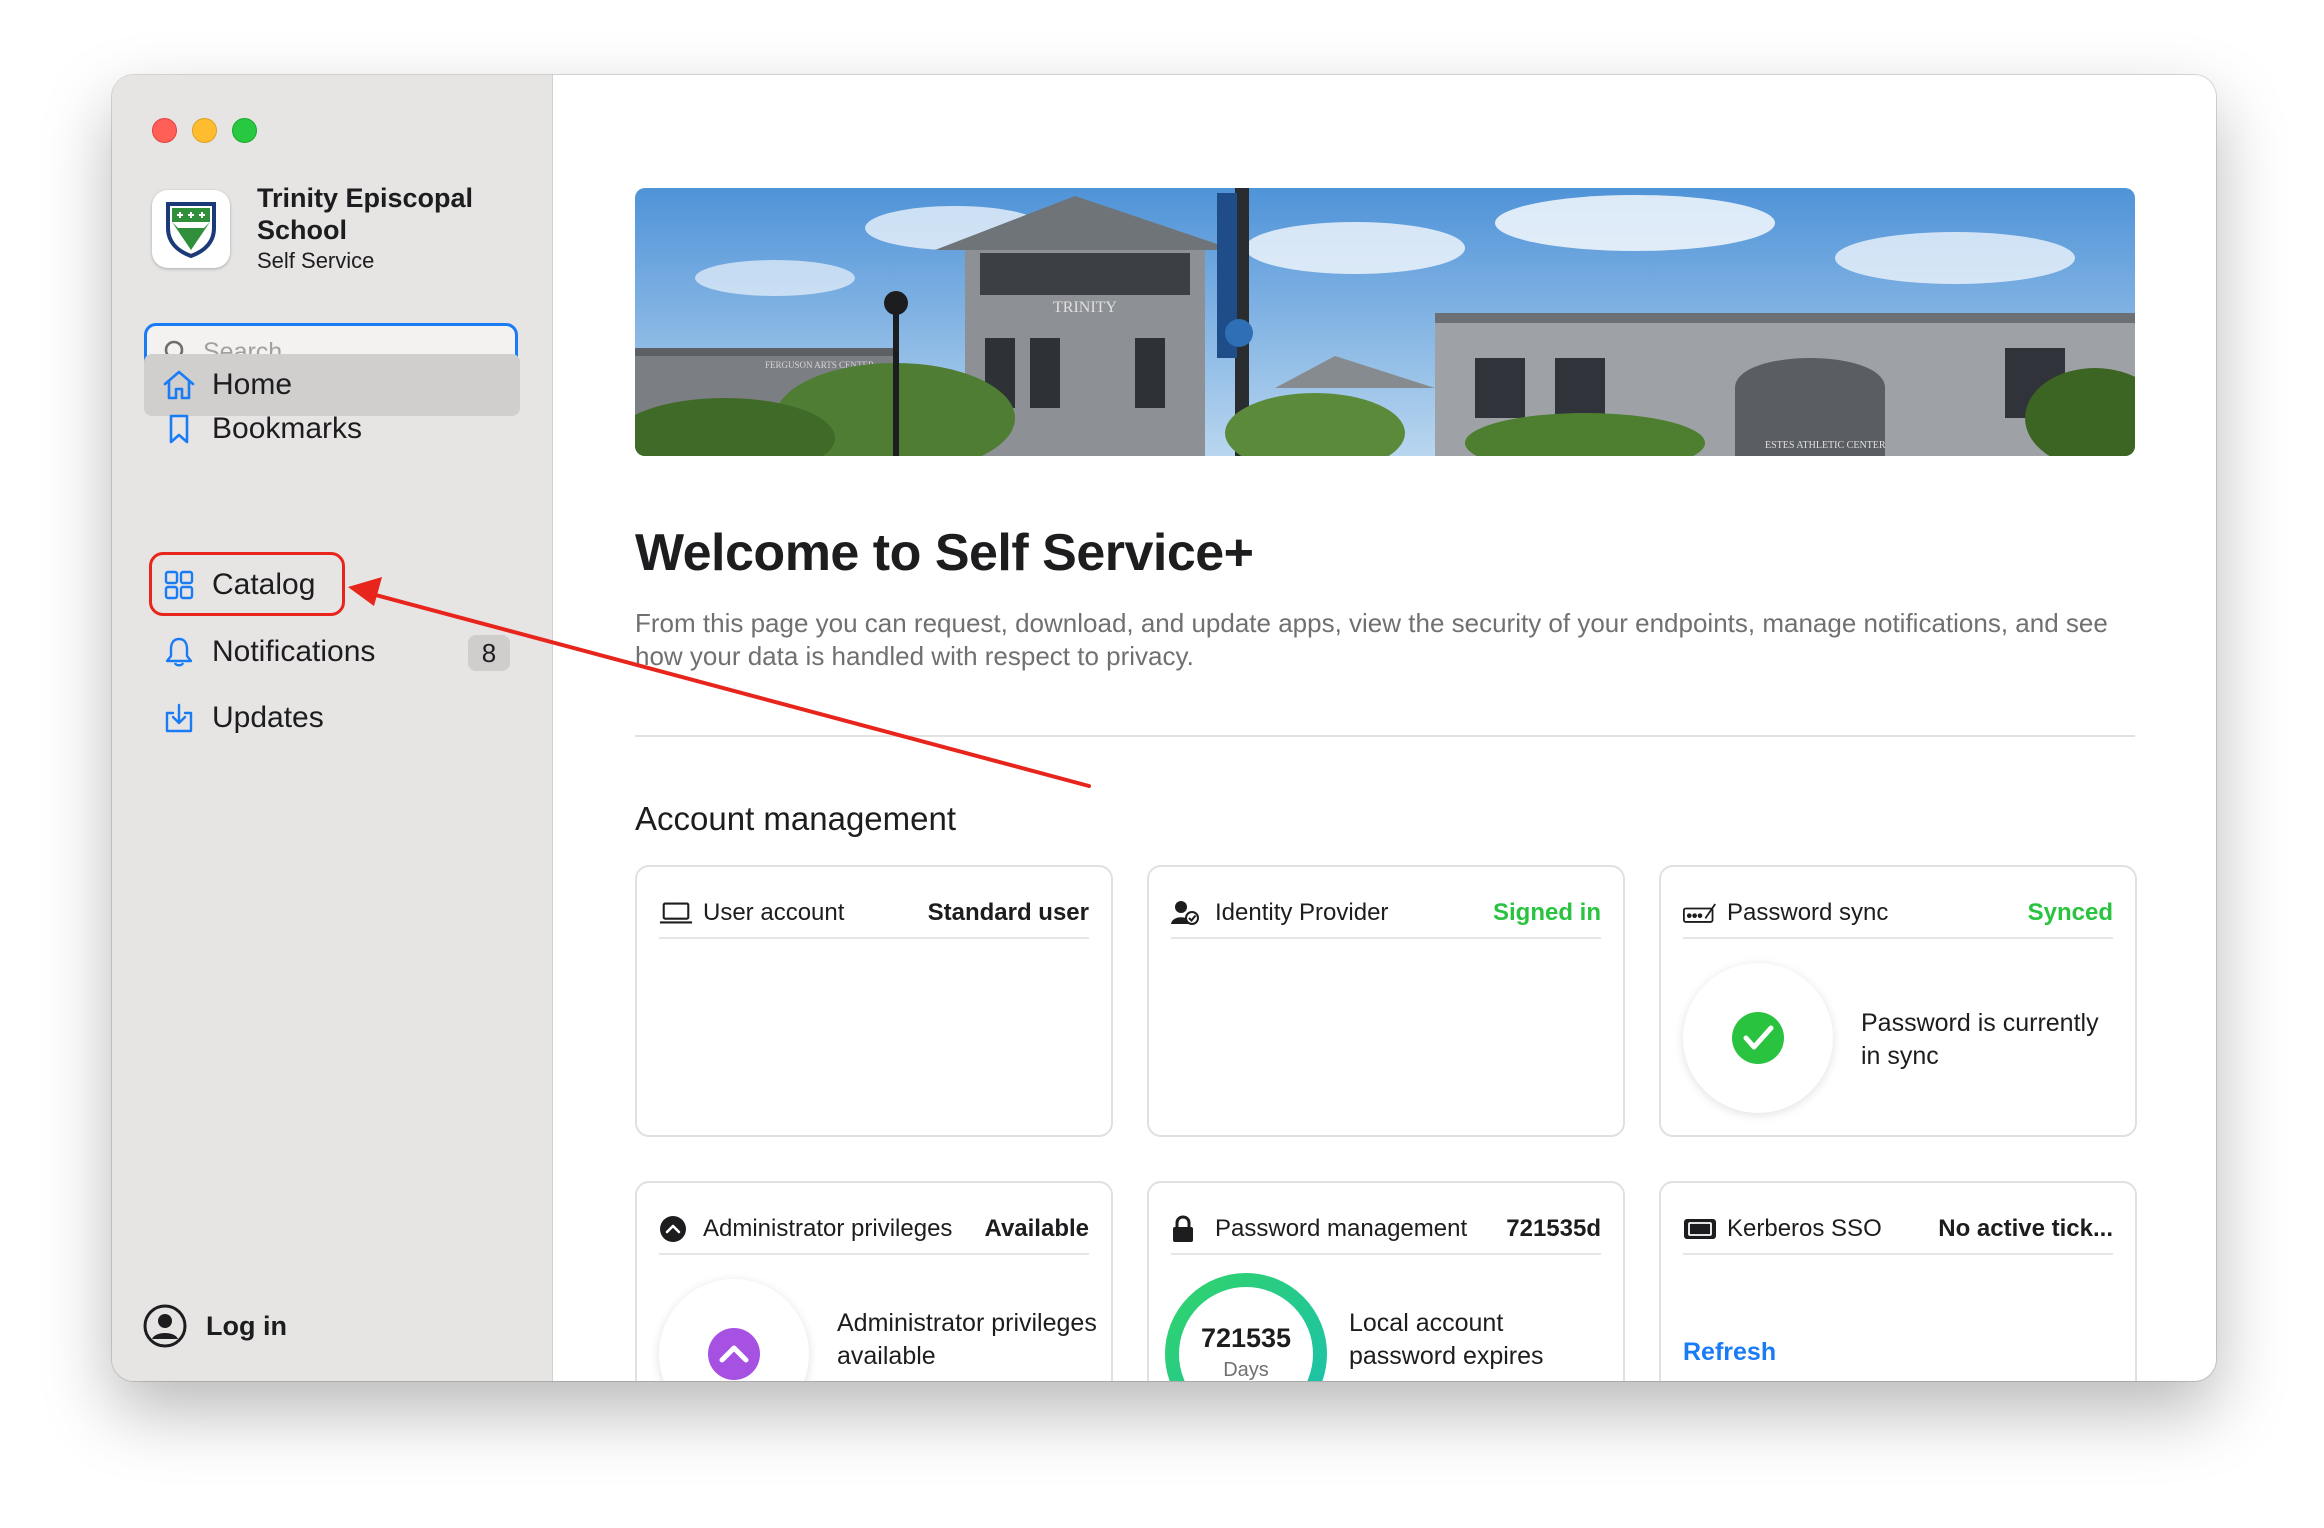  What do you see at coordinates (967, 1339) in the screenshot?
I see `card-body-text: Administrator privileges available` at bounding box center [967, 1339].